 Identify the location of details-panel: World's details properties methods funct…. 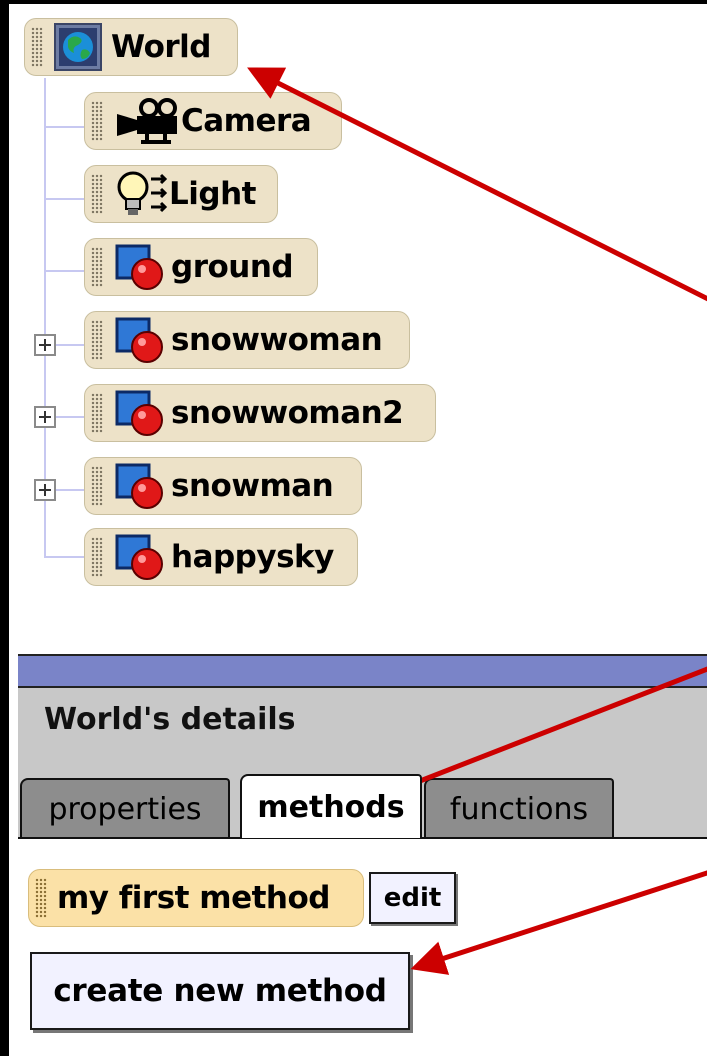
(362, 763).